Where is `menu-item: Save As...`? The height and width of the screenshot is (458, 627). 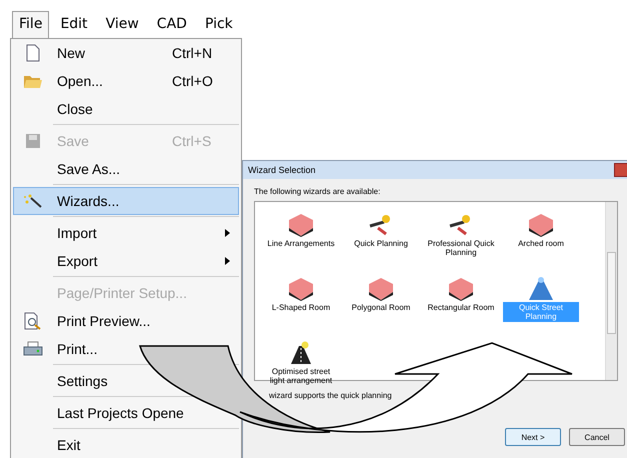
menu-item: Save As... is located at coordinates (69, 169).